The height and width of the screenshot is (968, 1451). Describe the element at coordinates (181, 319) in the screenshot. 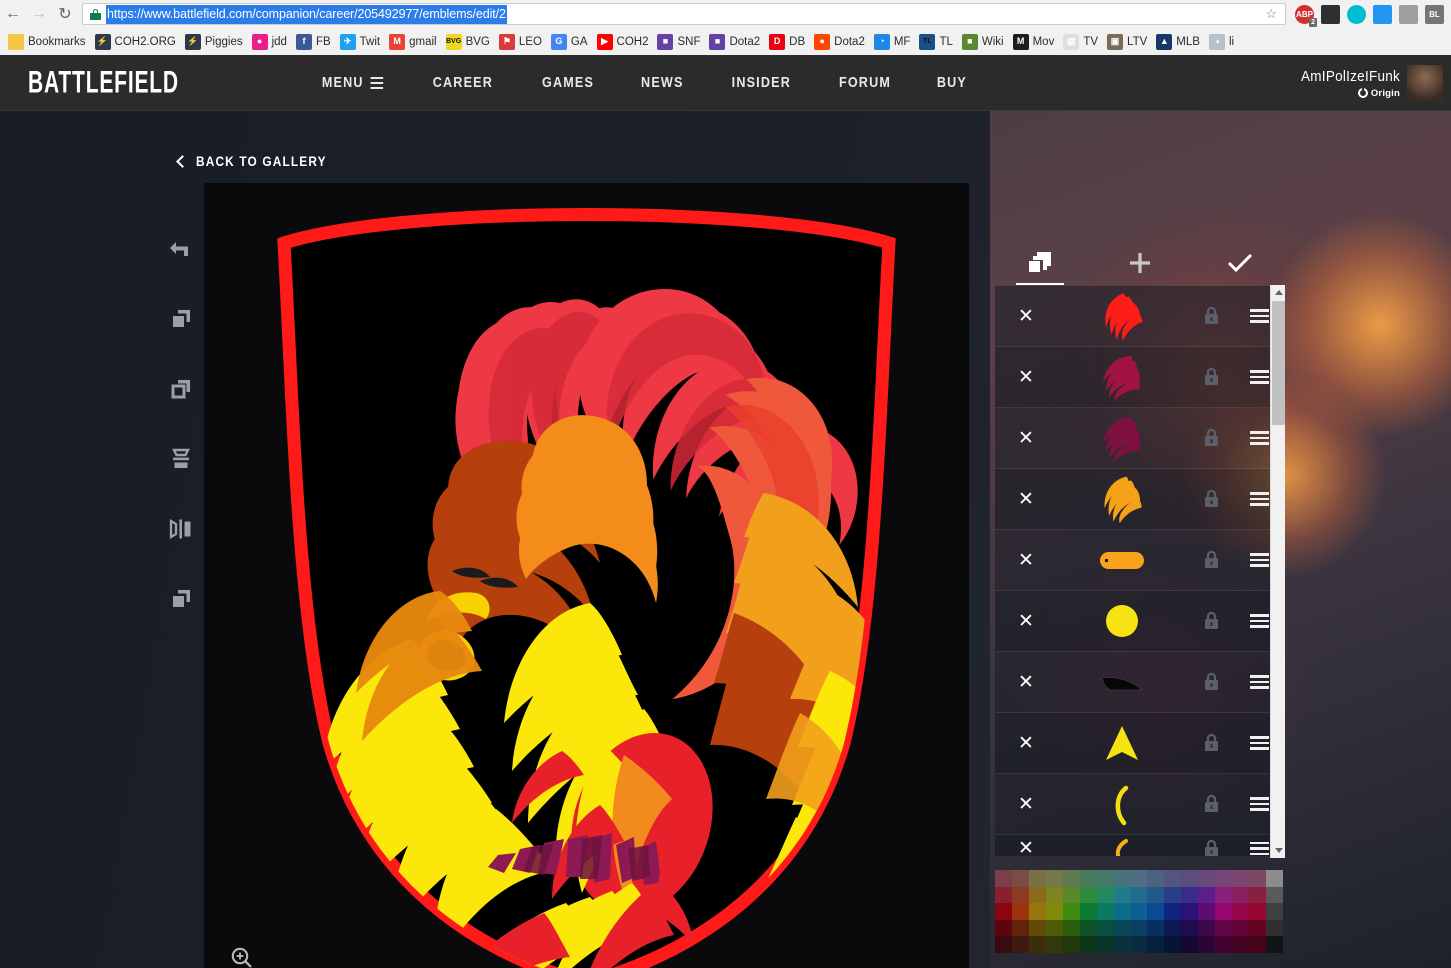

I see `duplicate-tool` at that location.